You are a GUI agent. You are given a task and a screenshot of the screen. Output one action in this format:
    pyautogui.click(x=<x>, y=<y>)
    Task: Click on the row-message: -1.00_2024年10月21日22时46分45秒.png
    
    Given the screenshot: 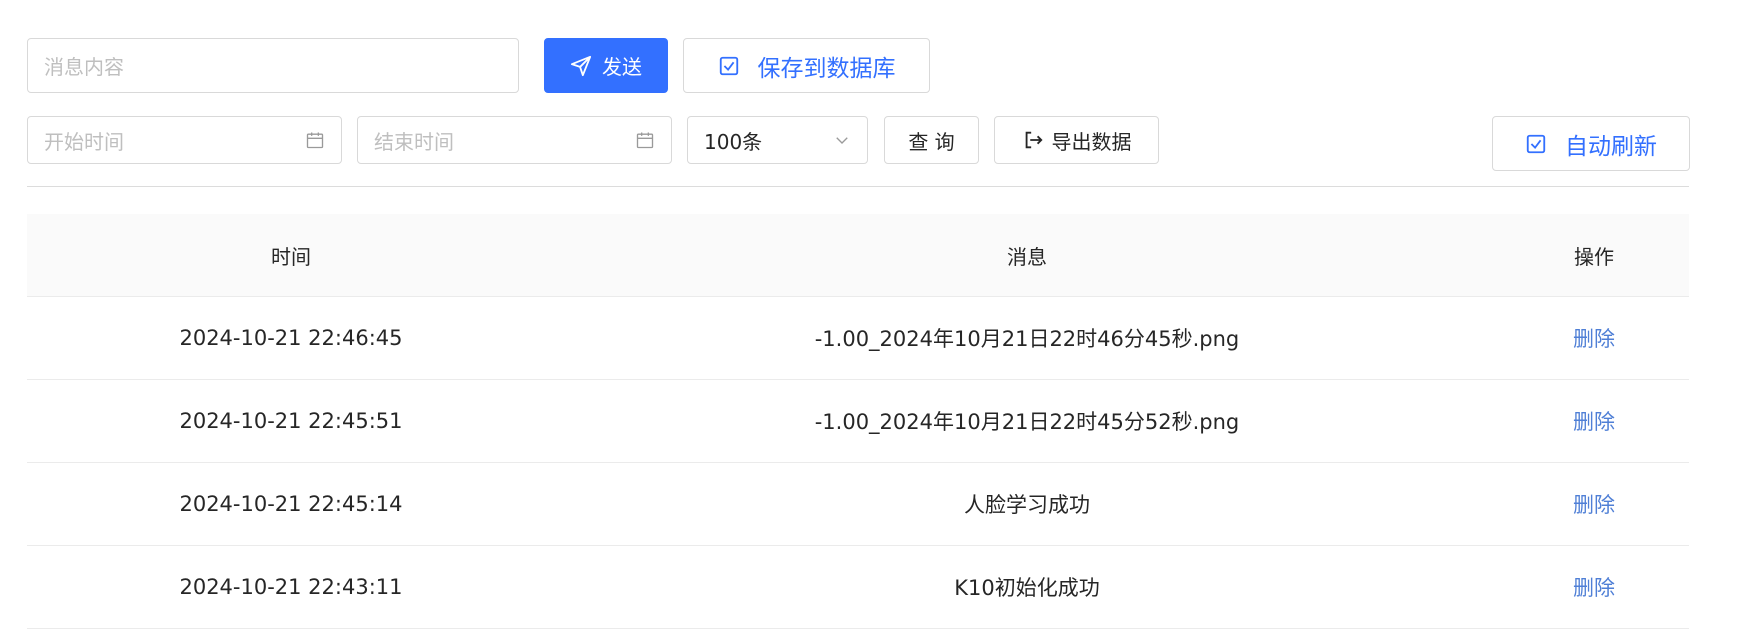 What is the action you would take?
    pyautogui.click(x=1027, y=339)
    